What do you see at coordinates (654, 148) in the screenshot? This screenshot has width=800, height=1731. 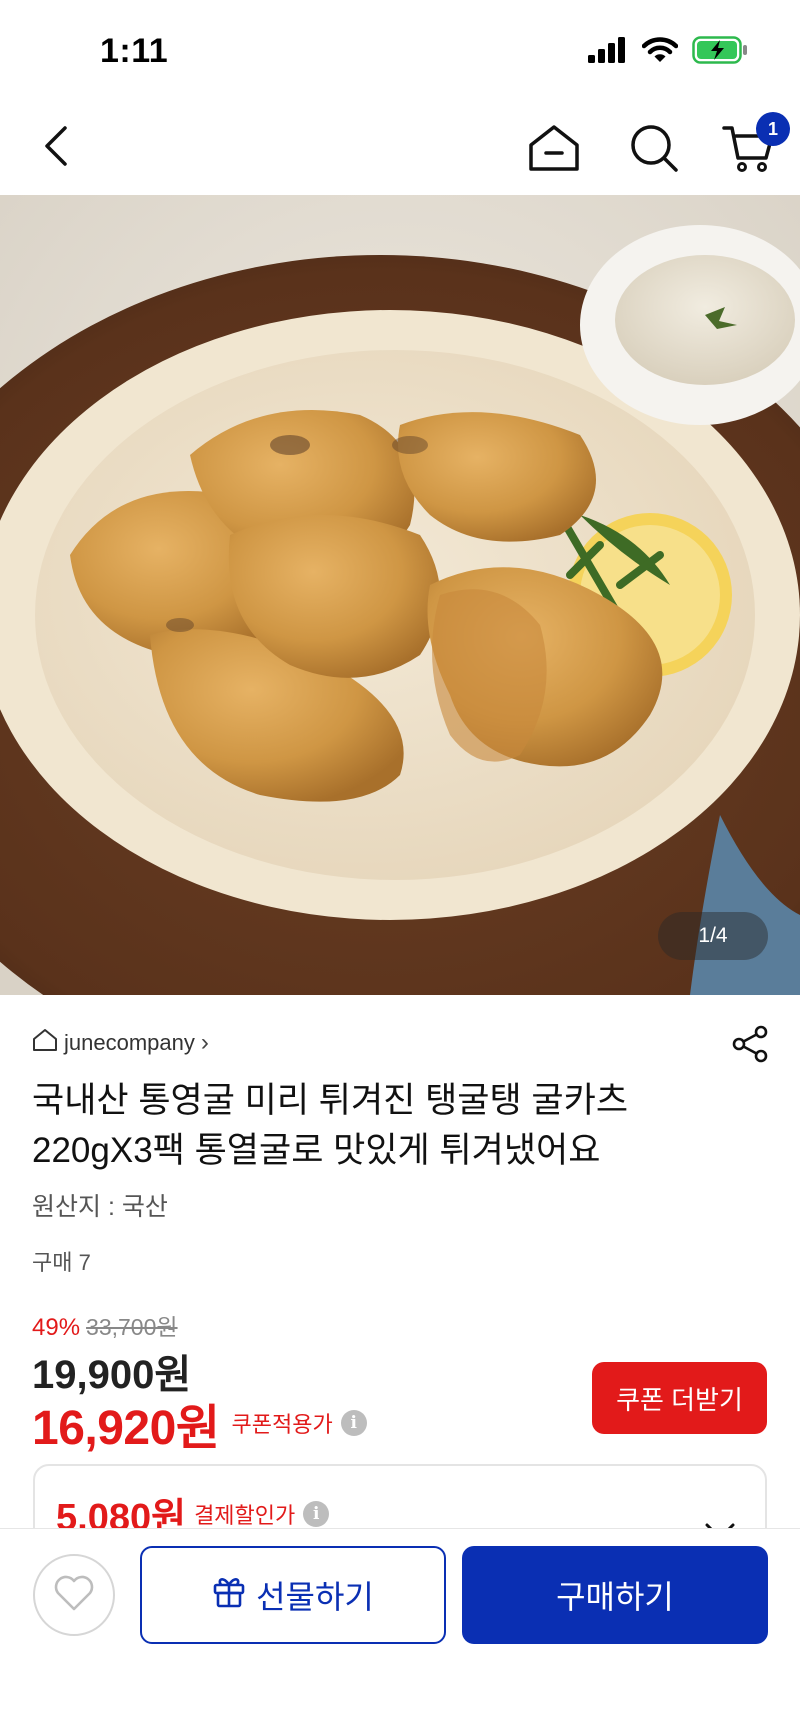 I see `search-icon` at bounding box center [654, 148].